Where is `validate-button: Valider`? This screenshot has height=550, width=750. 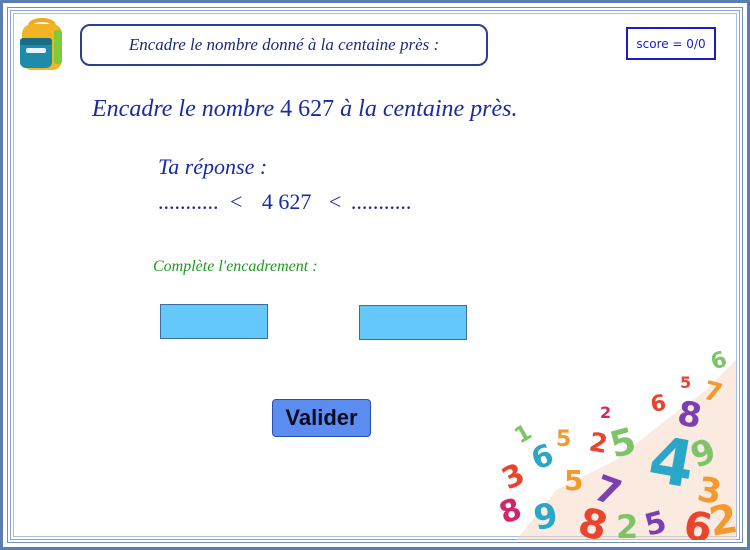 validate-button: Valider is located at coordinates (321, 418).